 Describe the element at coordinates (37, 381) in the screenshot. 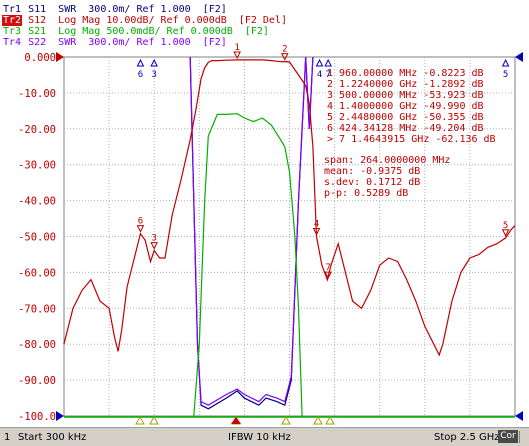

I see `y-tick-label: -90.00` at that location.